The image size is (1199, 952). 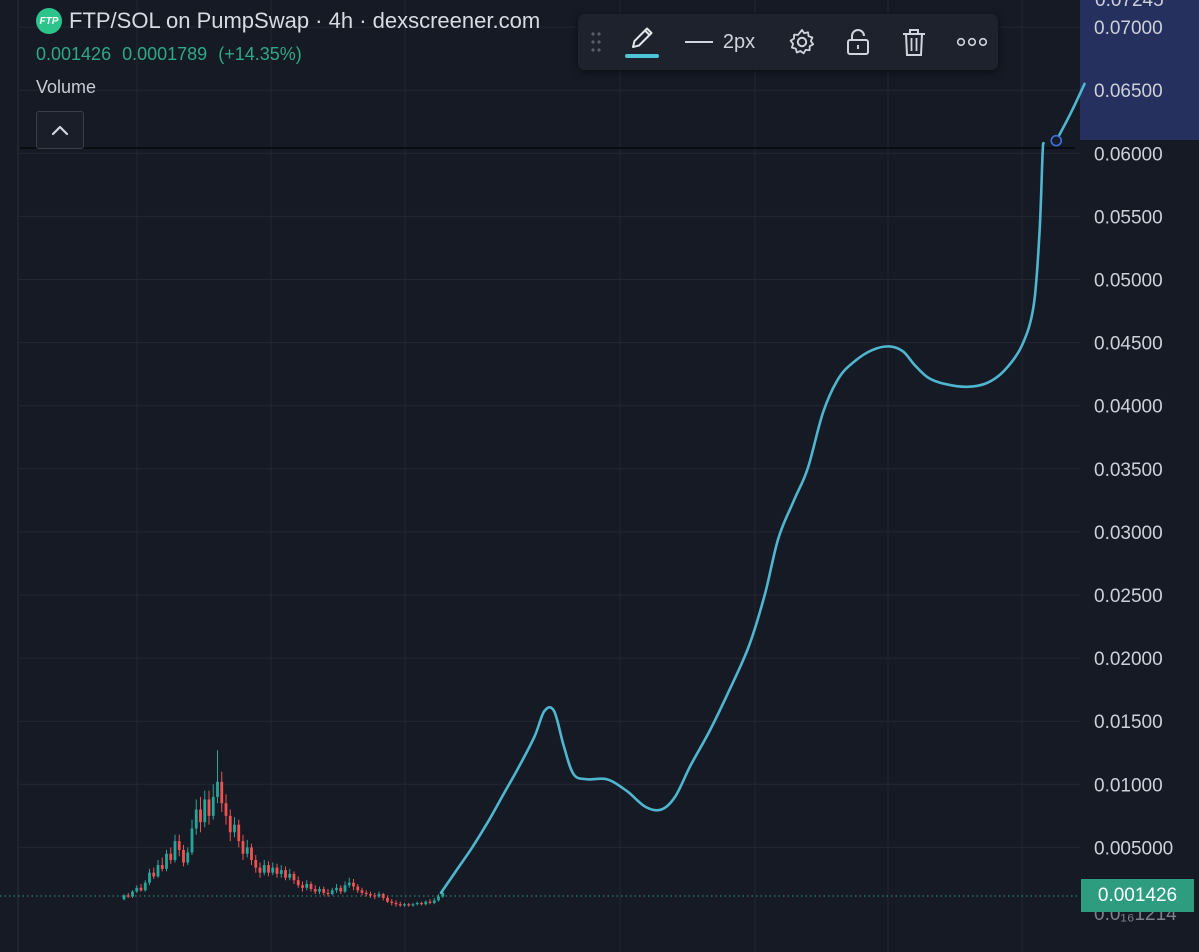 I want to click on lock-button, so click(x=858, y=42).